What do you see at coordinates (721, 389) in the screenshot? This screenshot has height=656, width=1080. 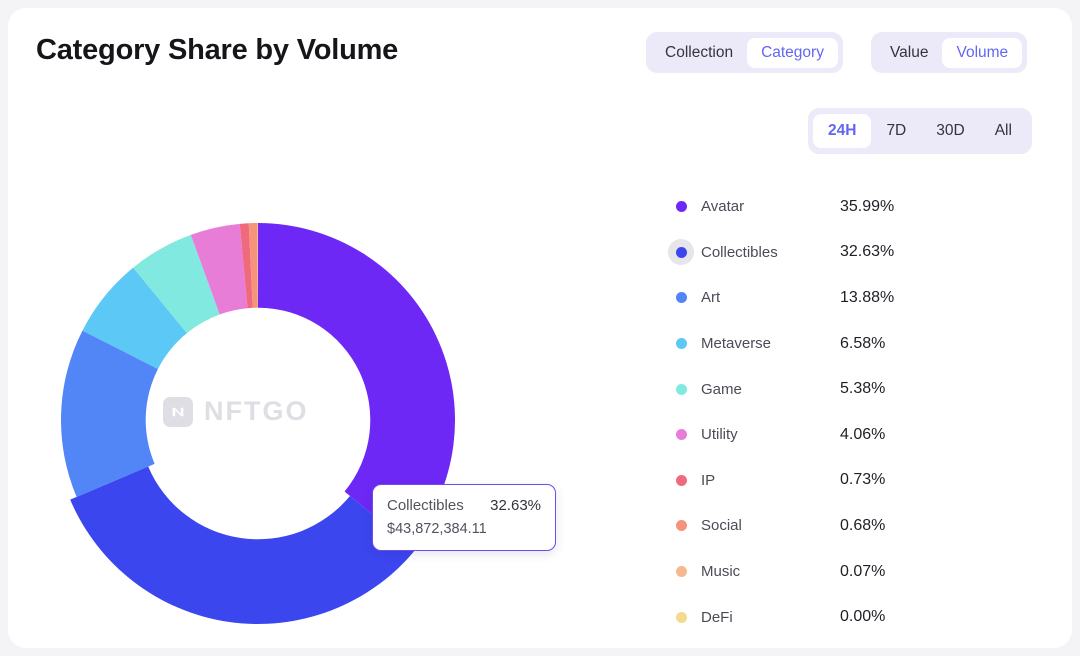 I see `legend-label: Game` at bounding box center [721, 389].